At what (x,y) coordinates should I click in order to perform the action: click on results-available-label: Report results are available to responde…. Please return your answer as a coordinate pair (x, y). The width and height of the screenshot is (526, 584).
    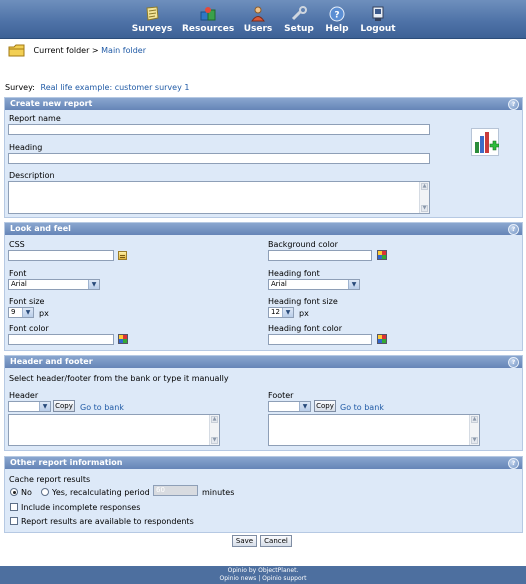
    Looking at the image, I should click on (107, 521).